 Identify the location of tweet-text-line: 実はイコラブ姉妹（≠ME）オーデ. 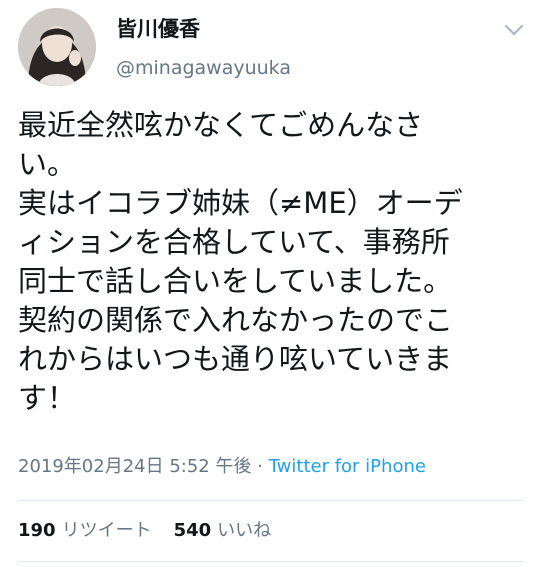
(240, 203).